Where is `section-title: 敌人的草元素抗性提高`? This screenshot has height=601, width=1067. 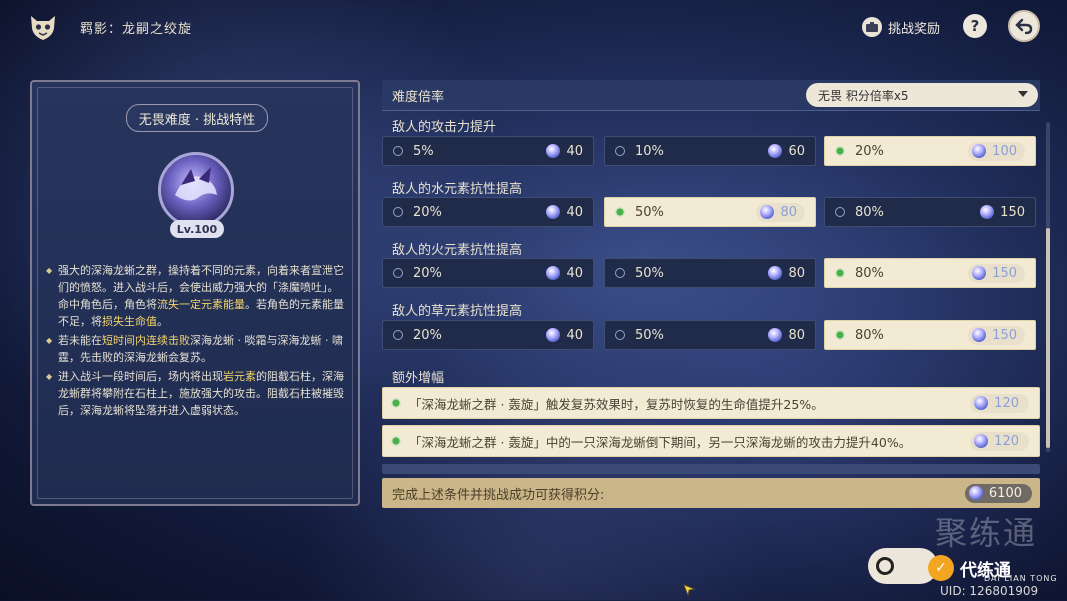
section-title: 敌人的草元素抗性提高 is located at coordinates (457, 311).